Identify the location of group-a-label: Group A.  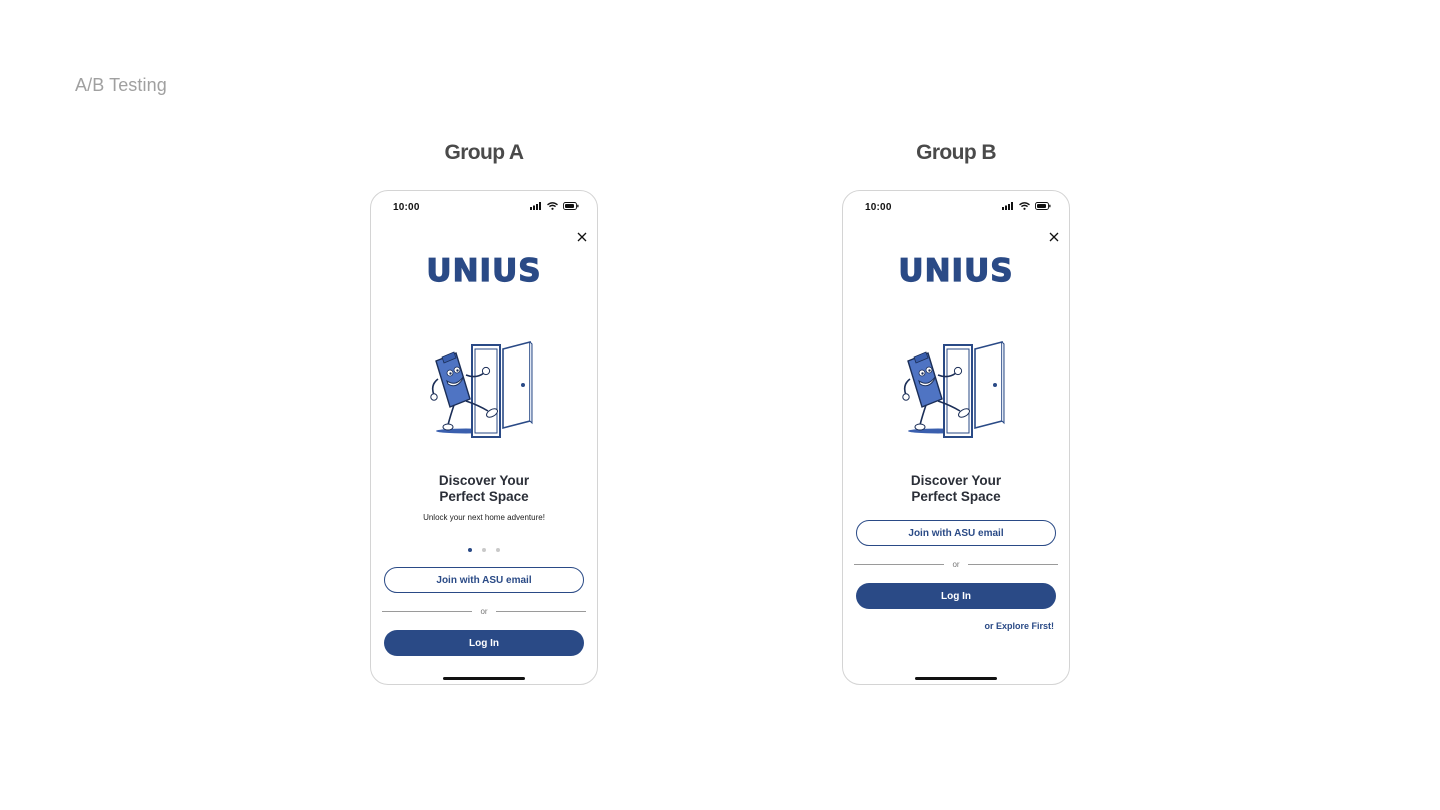
(484, 152).